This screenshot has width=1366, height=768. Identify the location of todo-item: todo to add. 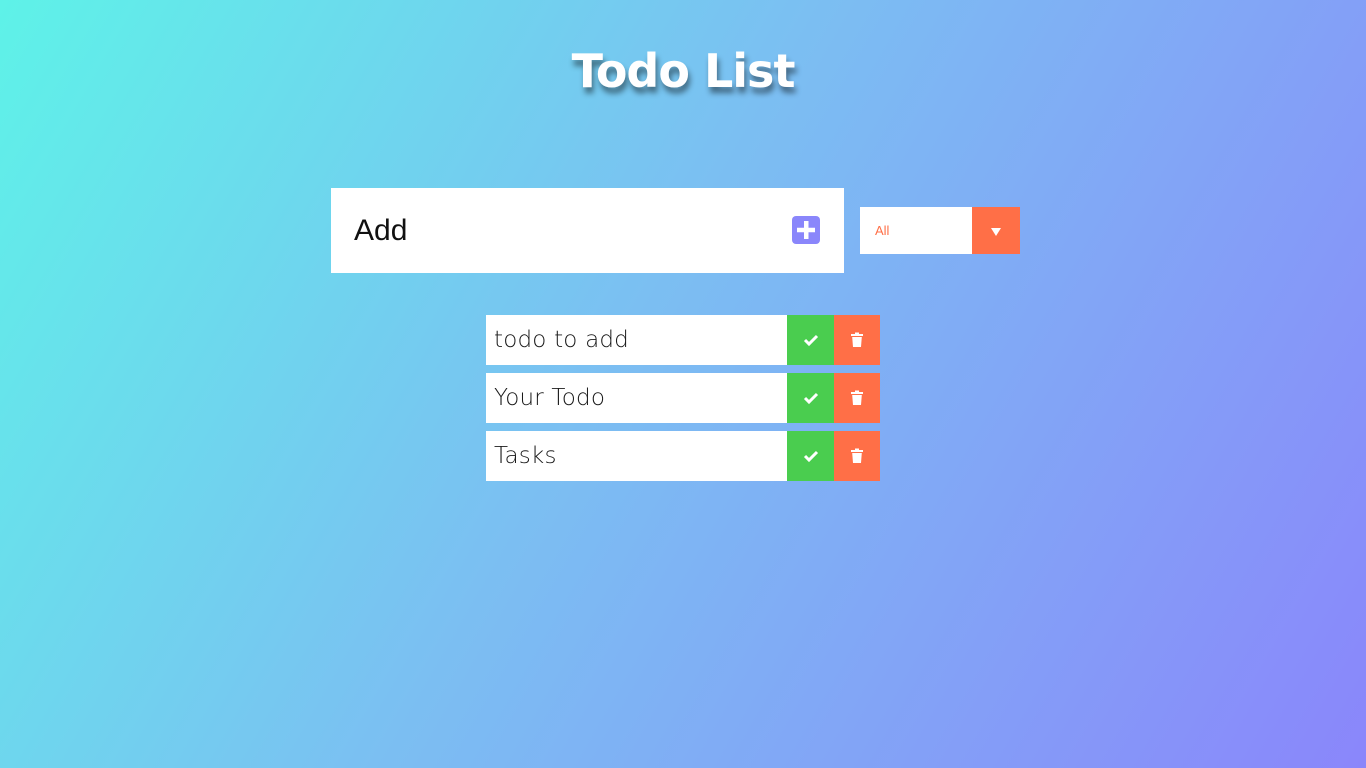
(683, 340).